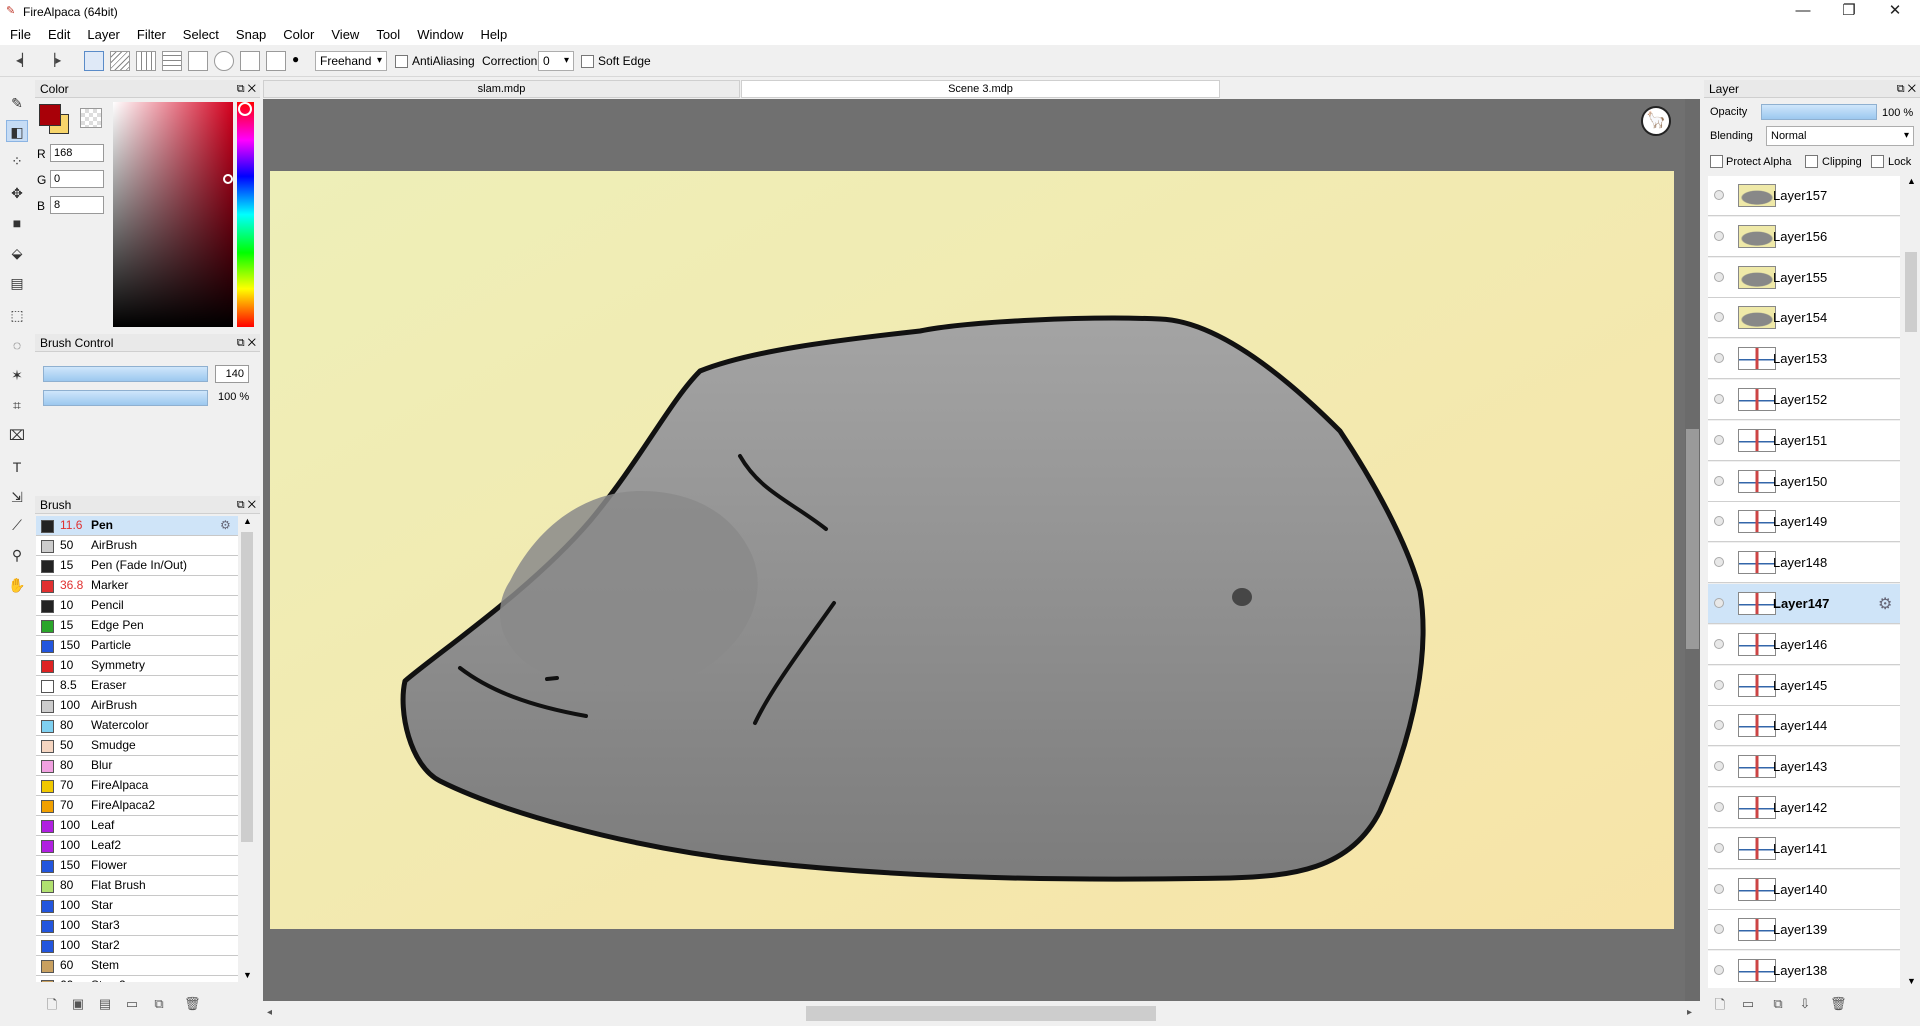 The width and height of the screenshot is (1920, 1026). Describe the element at coordinates (1804, 726) in the screenshot. I see `layer-row: Layer144` at that location.